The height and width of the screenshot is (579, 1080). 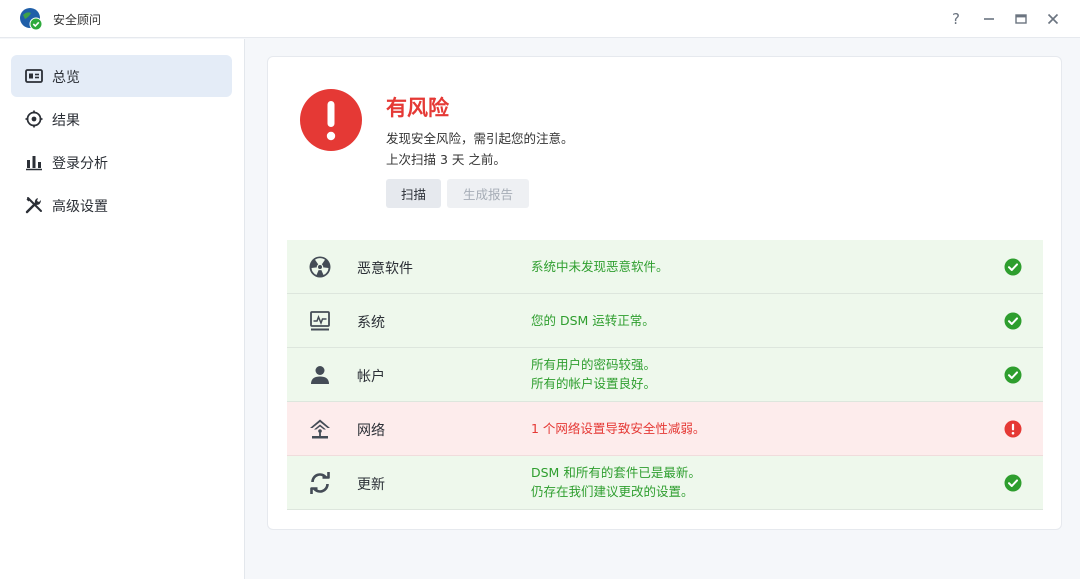 What do you see at coordinates (34, 119) in the screenshot?
I see `target-icon` at bounding box center [34, 119].